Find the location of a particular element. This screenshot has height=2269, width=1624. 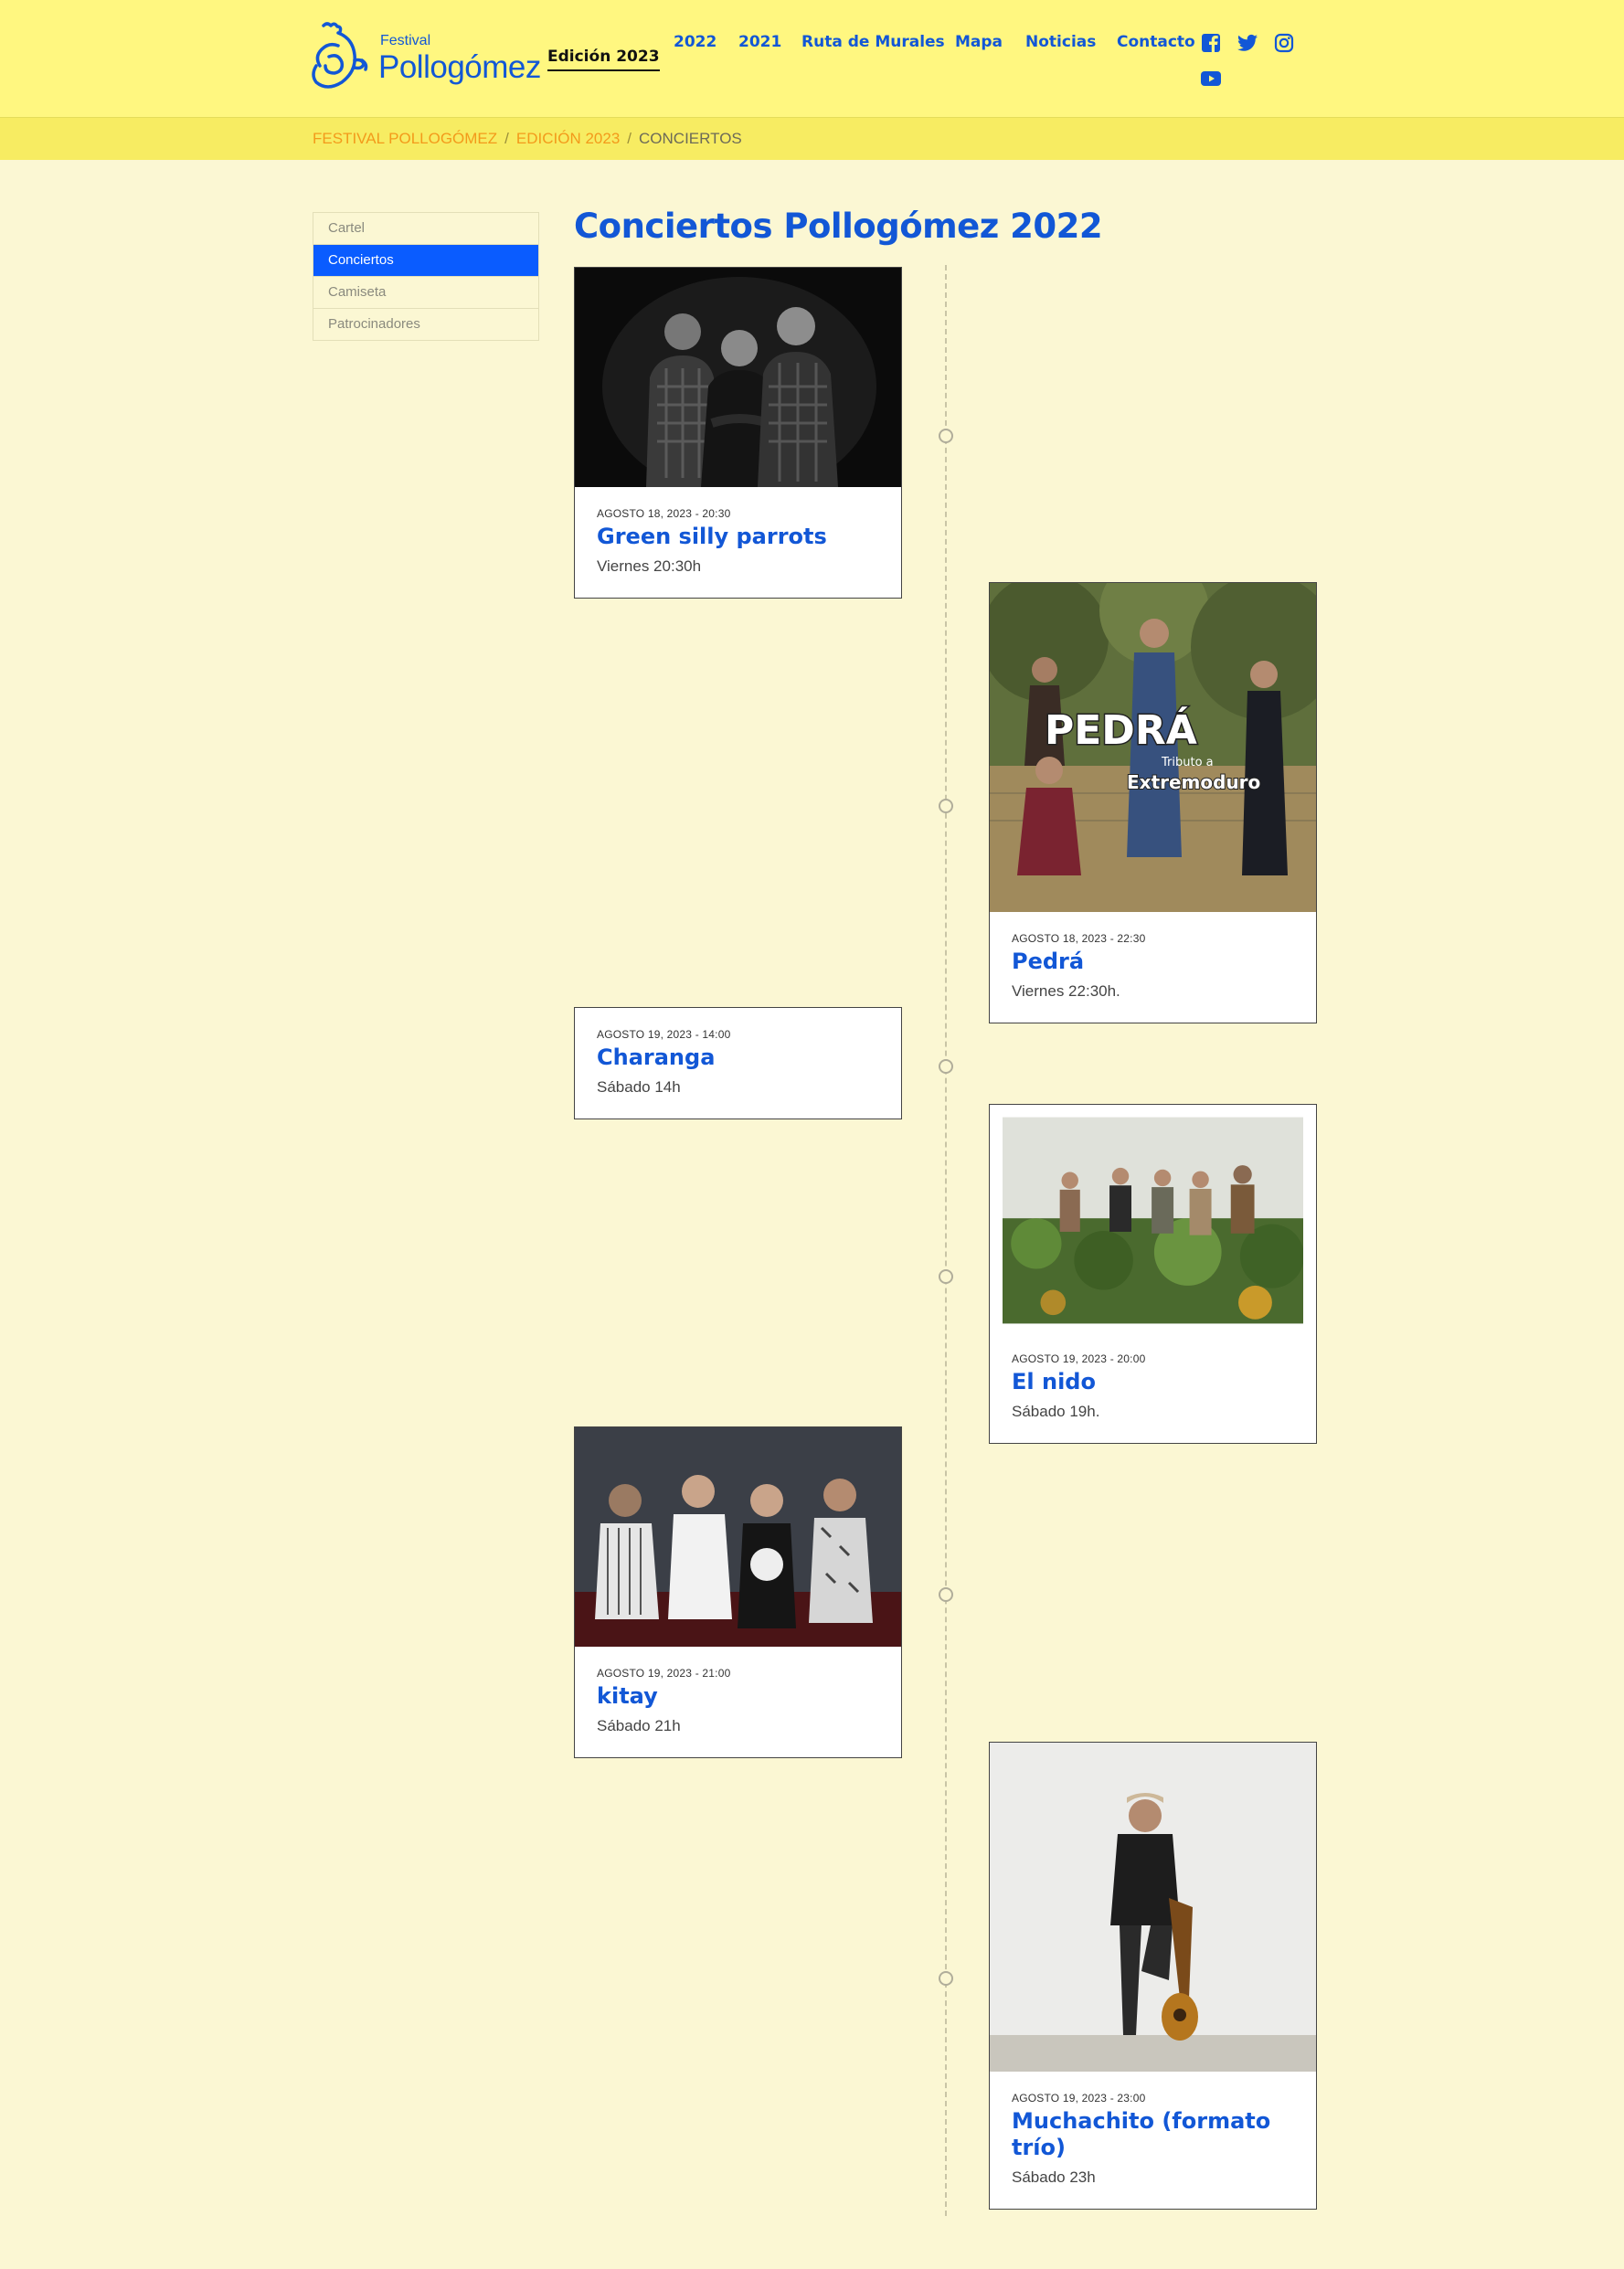

event-title: El nido is located at coordinates (1153, 1382).